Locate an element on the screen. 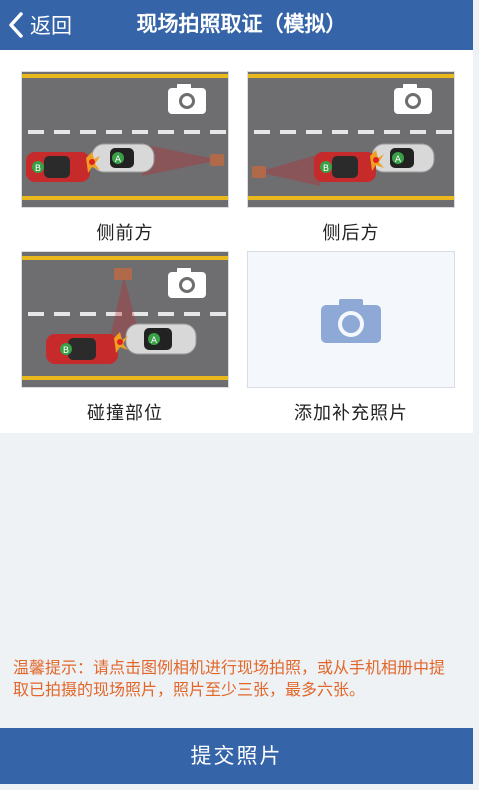 This screenshot has width=479, height=790. photo-card-label: 添加补充照片 is located at coordinates (351, 413).